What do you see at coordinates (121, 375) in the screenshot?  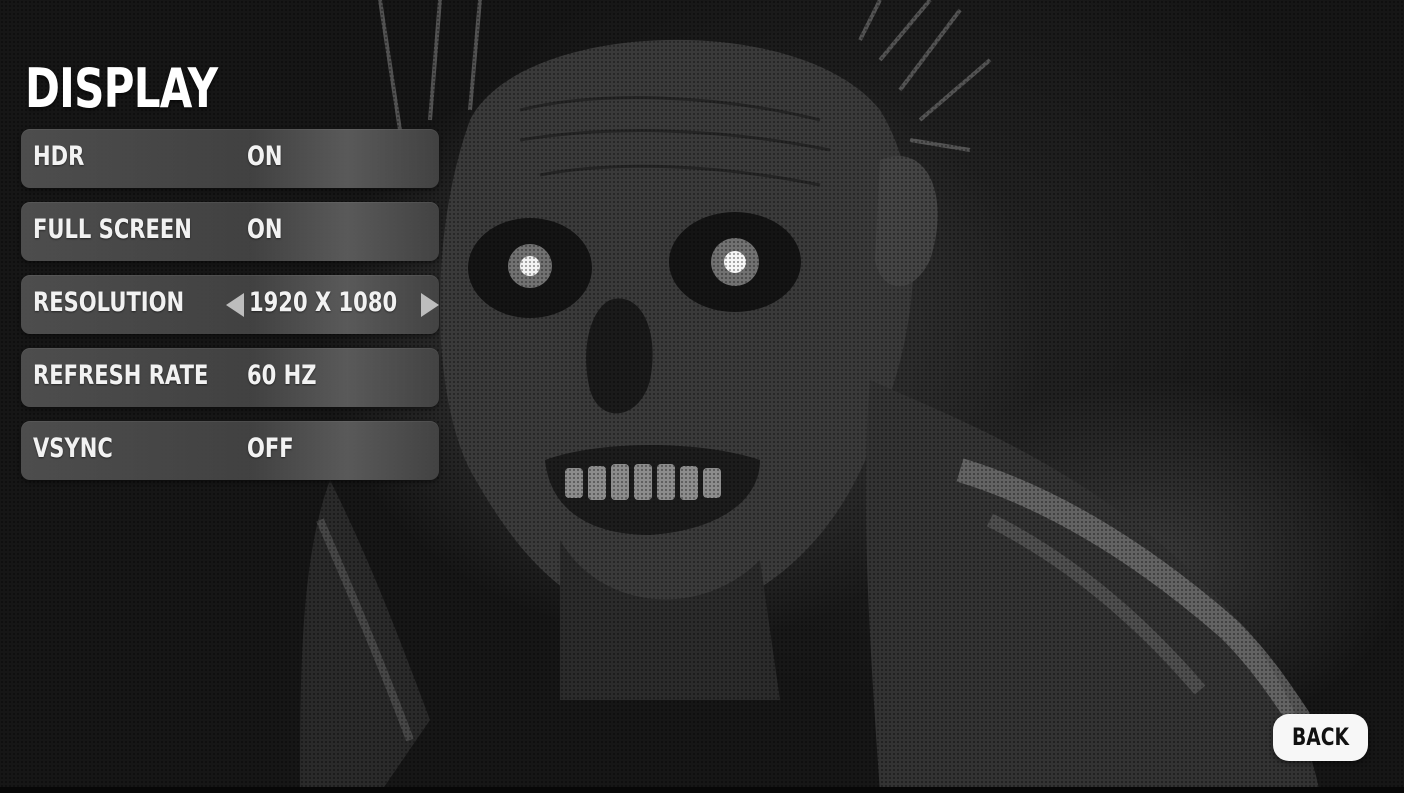 I see `setting-label-refresh-rate: REFRESH RATE` at bounding box center [121, 375].